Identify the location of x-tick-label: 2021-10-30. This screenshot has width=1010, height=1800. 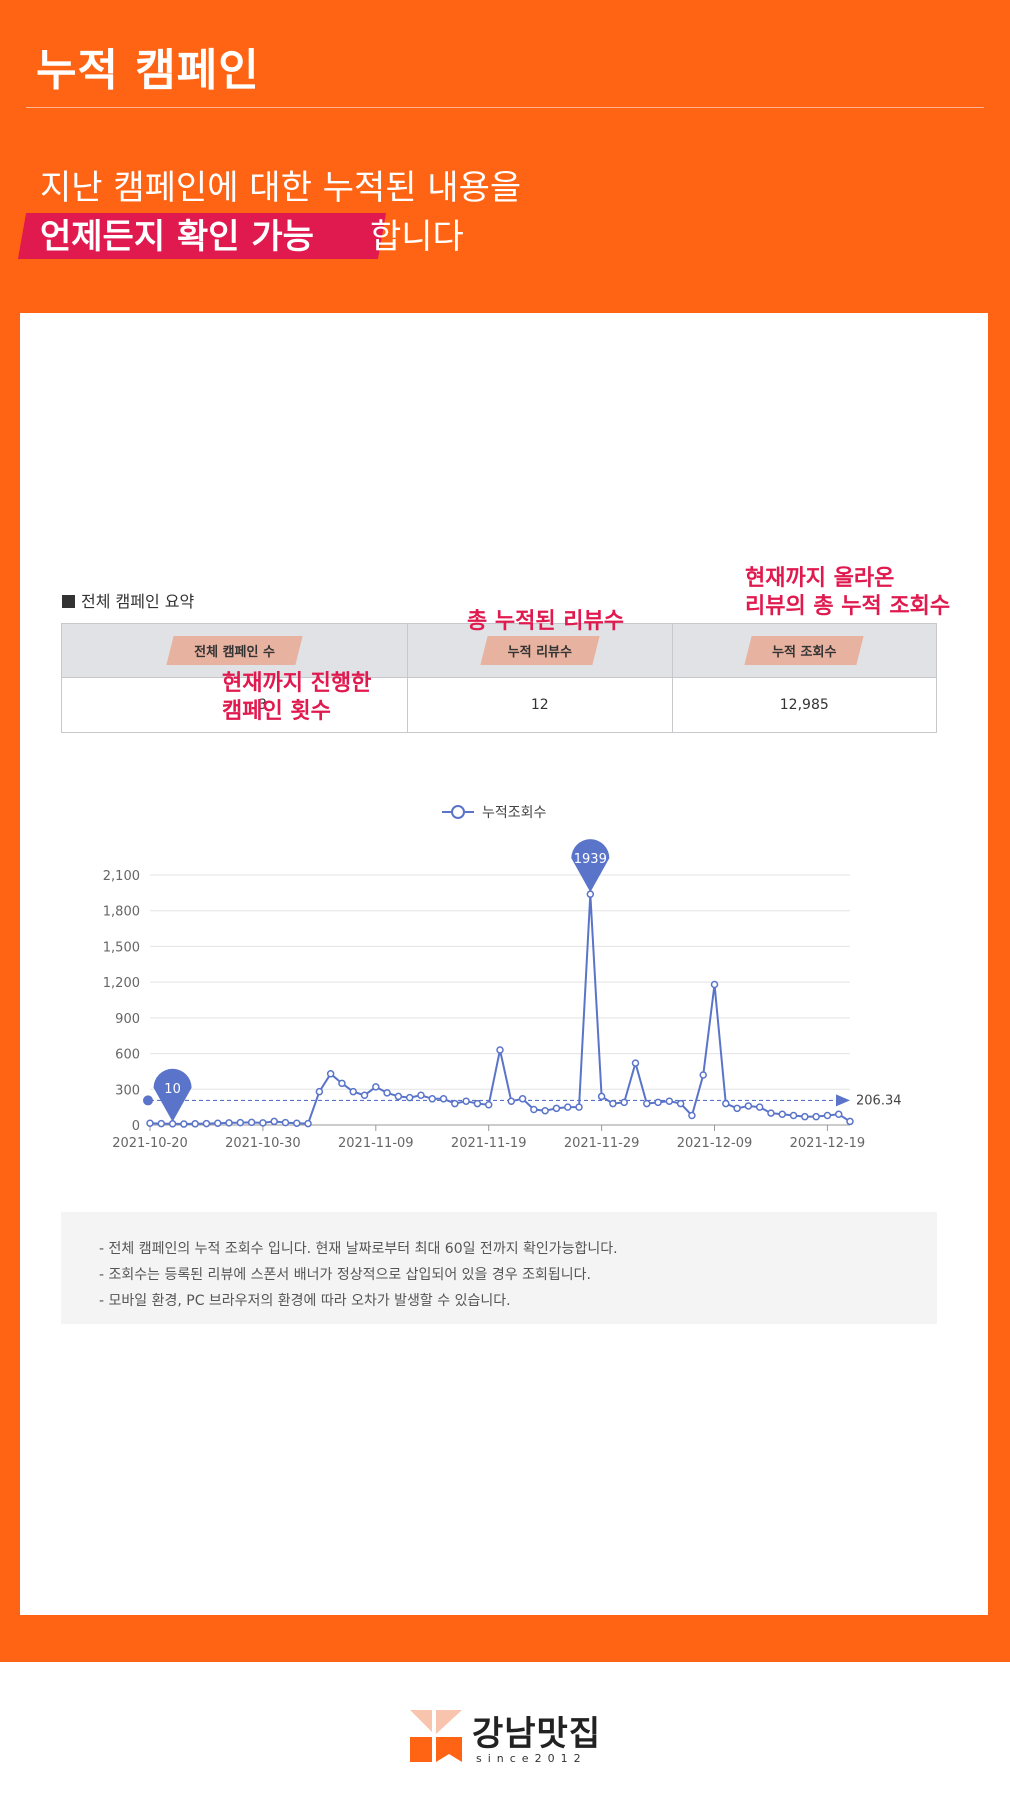
(263, 1143).